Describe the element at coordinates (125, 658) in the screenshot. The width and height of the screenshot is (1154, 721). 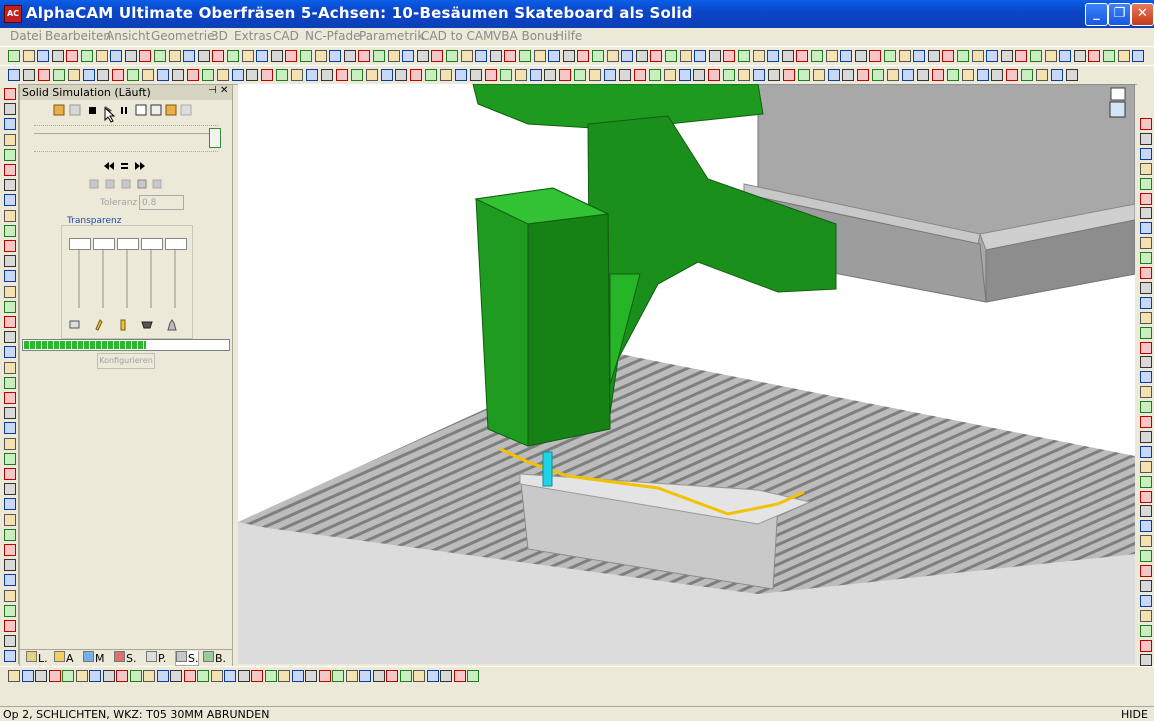
I see `tab-styles: S.` at that location.